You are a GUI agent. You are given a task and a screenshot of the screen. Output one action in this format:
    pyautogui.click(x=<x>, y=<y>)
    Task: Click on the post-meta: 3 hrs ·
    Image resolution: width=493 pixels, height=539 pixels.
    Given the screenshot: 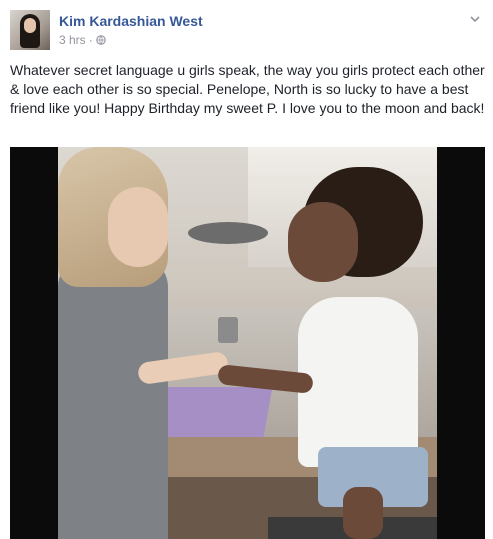 What is the action you would take?
    pyautogui.click(x=82, y=40)
    